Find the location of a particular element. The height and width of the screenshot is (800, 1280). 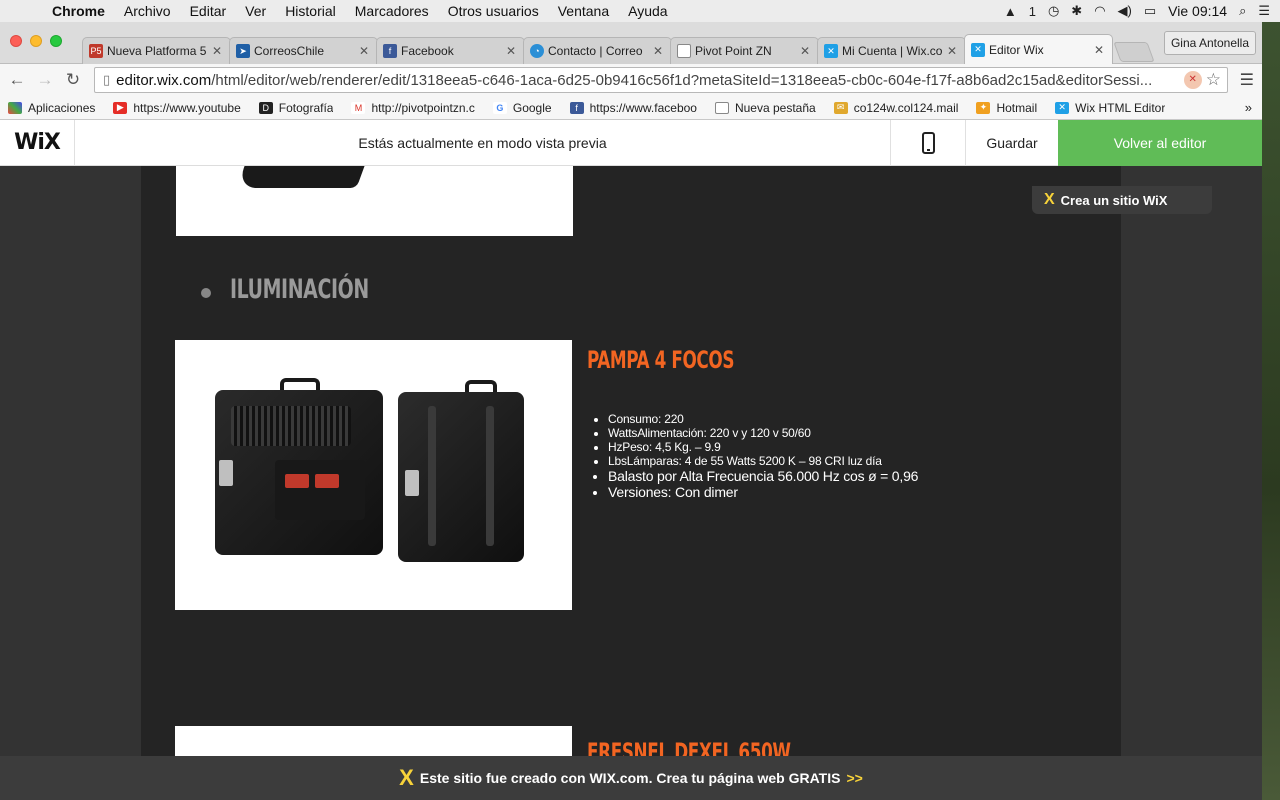

facebook-icon: f is located at coordinates (576, 107).